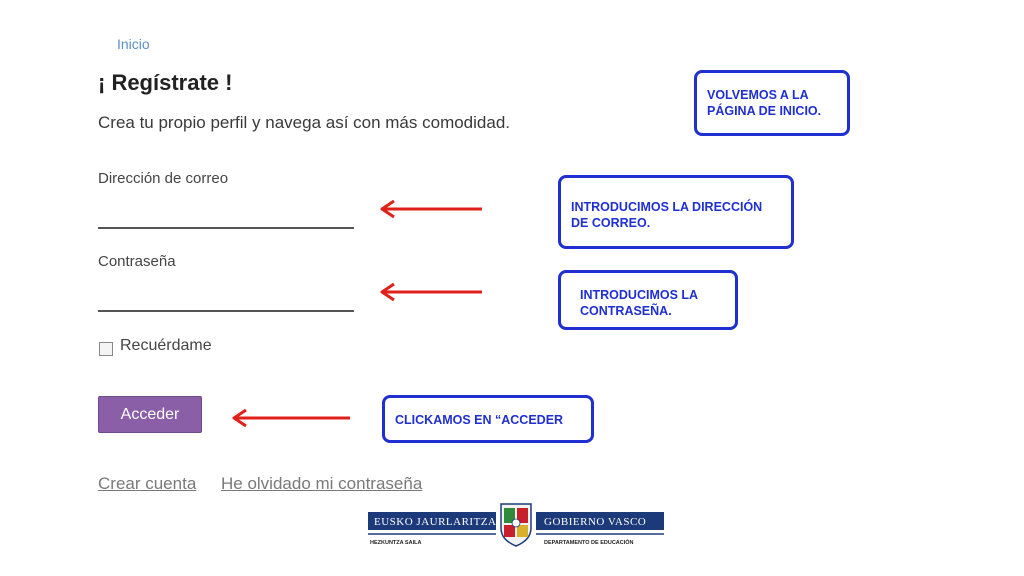 This screenshot has height=576, width=1024. I want to click on logo-right-sub: DEPARTAMENTO DE EDUCACIÓN, so click(589, 542).